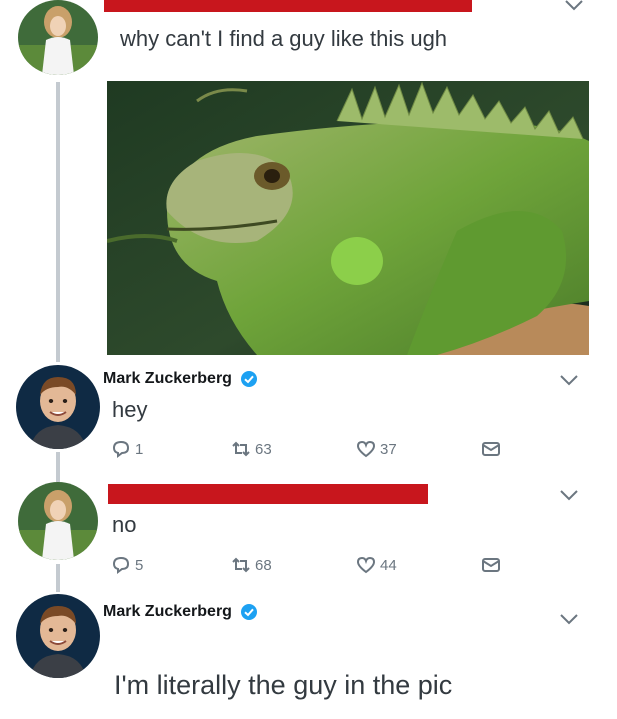  What do you see at coordinates (124, 524) in the screenshot?
I see `tweet-text: no` at bounding box center [124, 524].